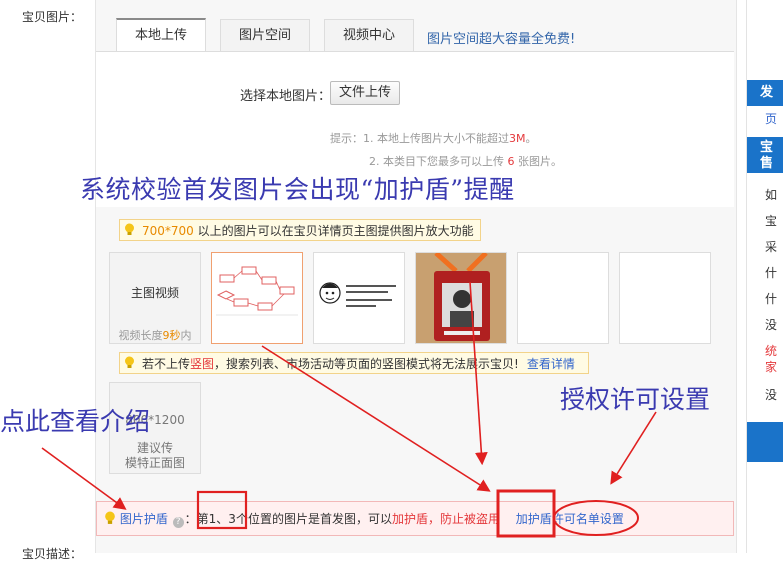 The image size is (783, 562). What do you see at coordinates (501, 37) in the screenshot?
I see `image-space-promo-link: 图片空间超大容量全免费!` at bounding box center [501, 37].